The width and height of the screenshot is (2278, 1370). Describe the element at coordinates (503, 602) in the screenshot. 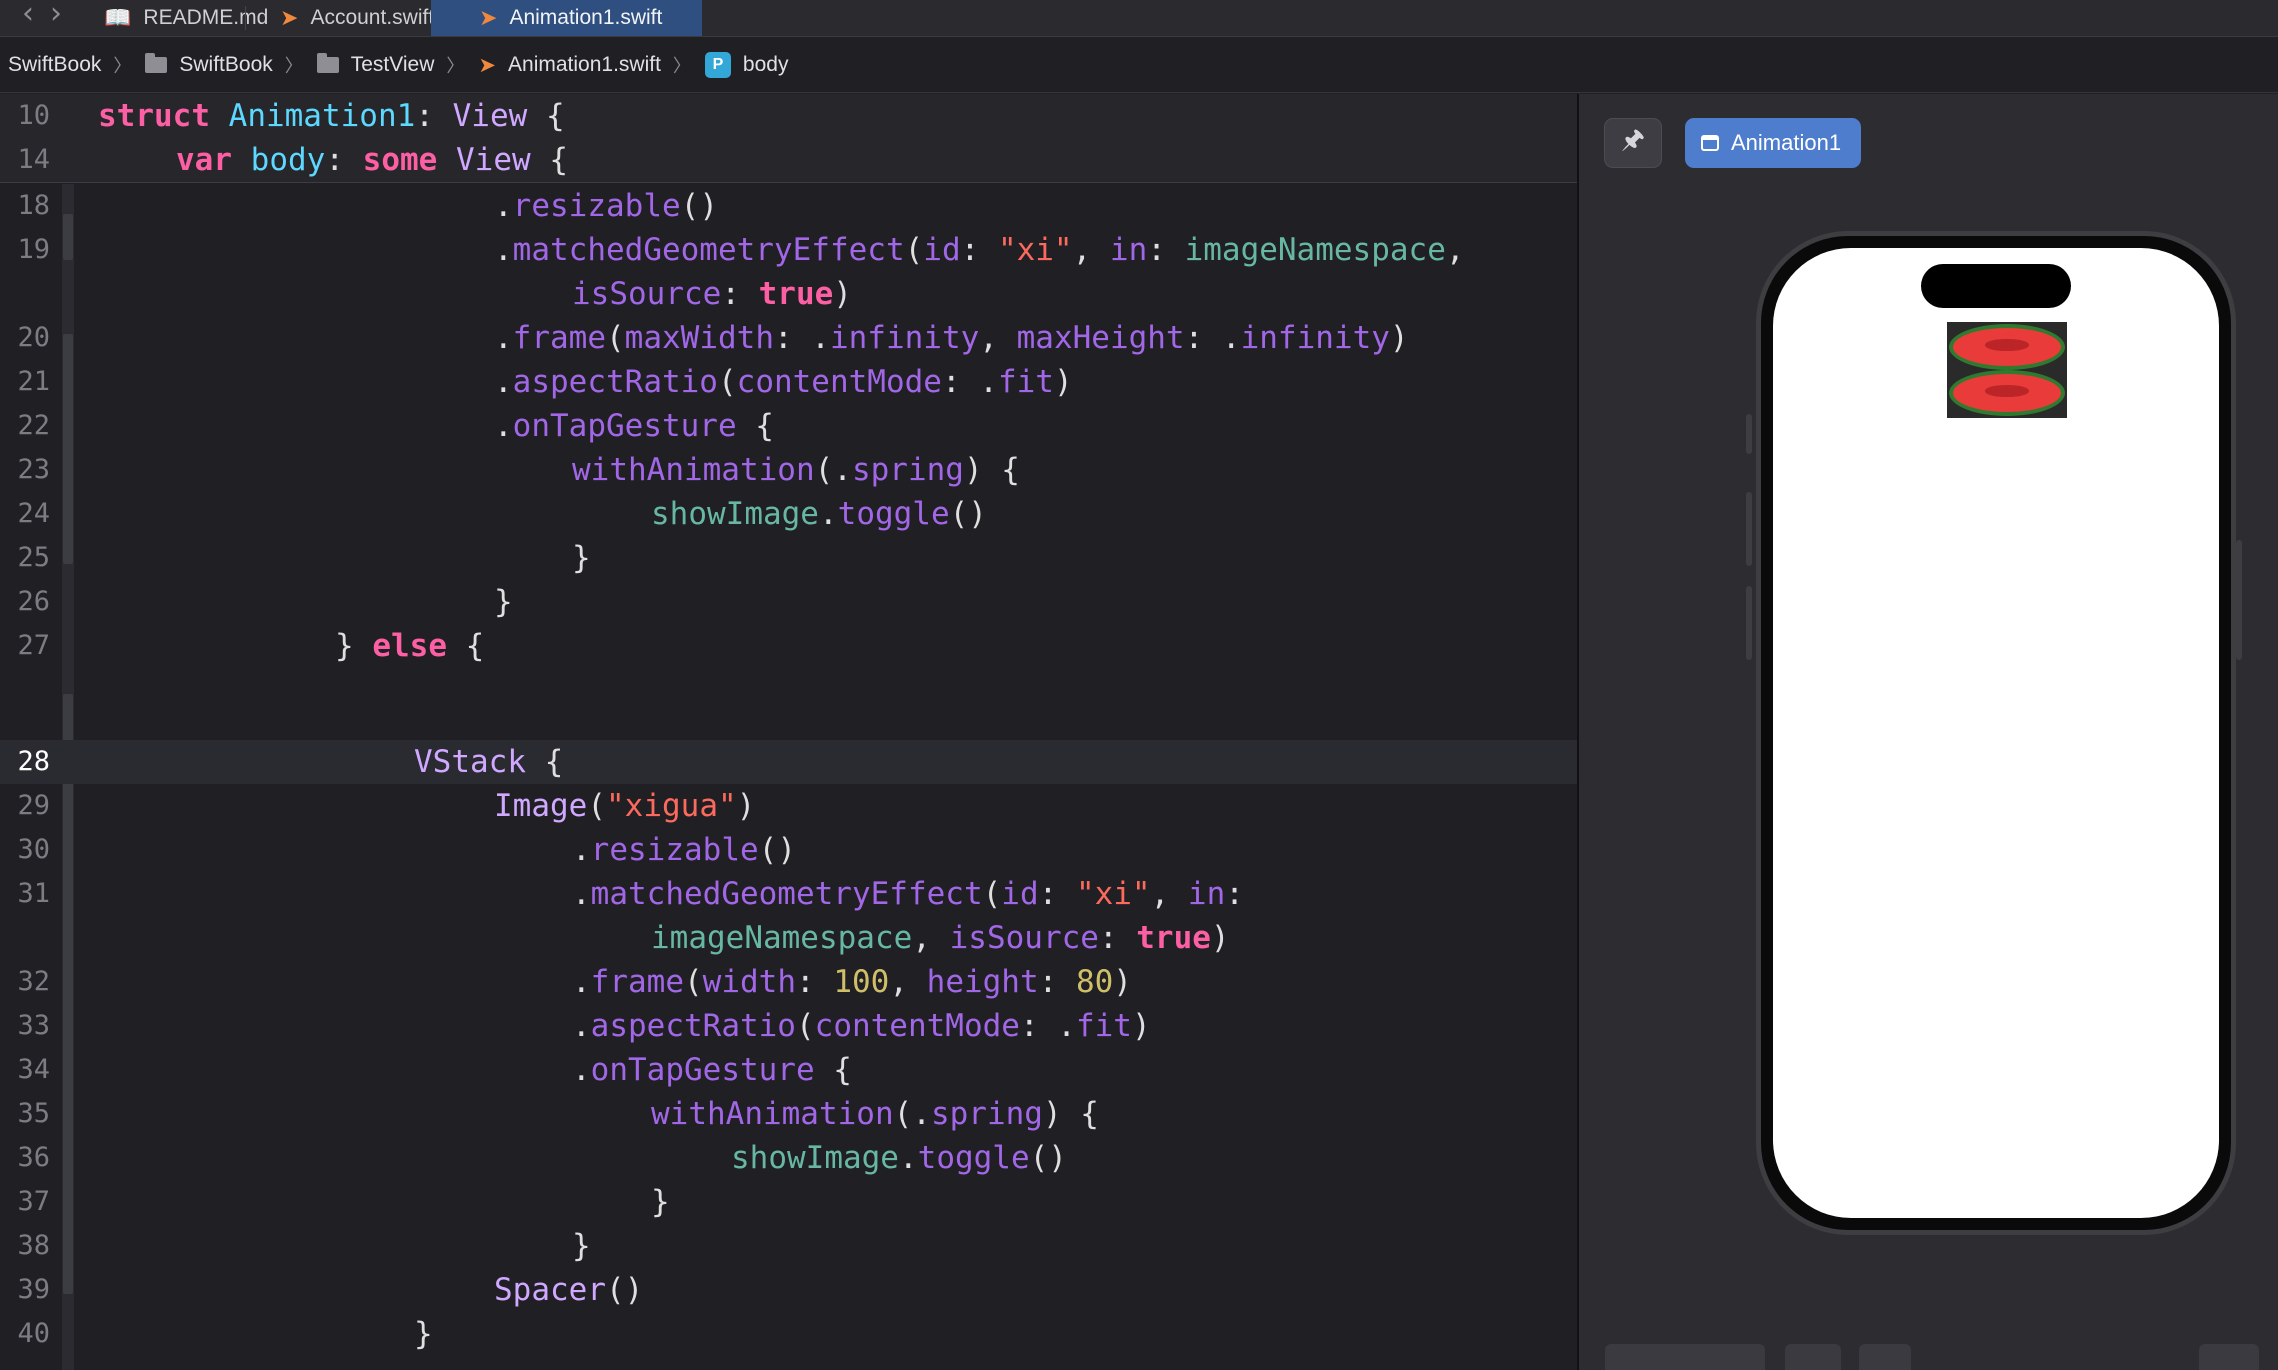

I see `code-line-26: }` at that location.